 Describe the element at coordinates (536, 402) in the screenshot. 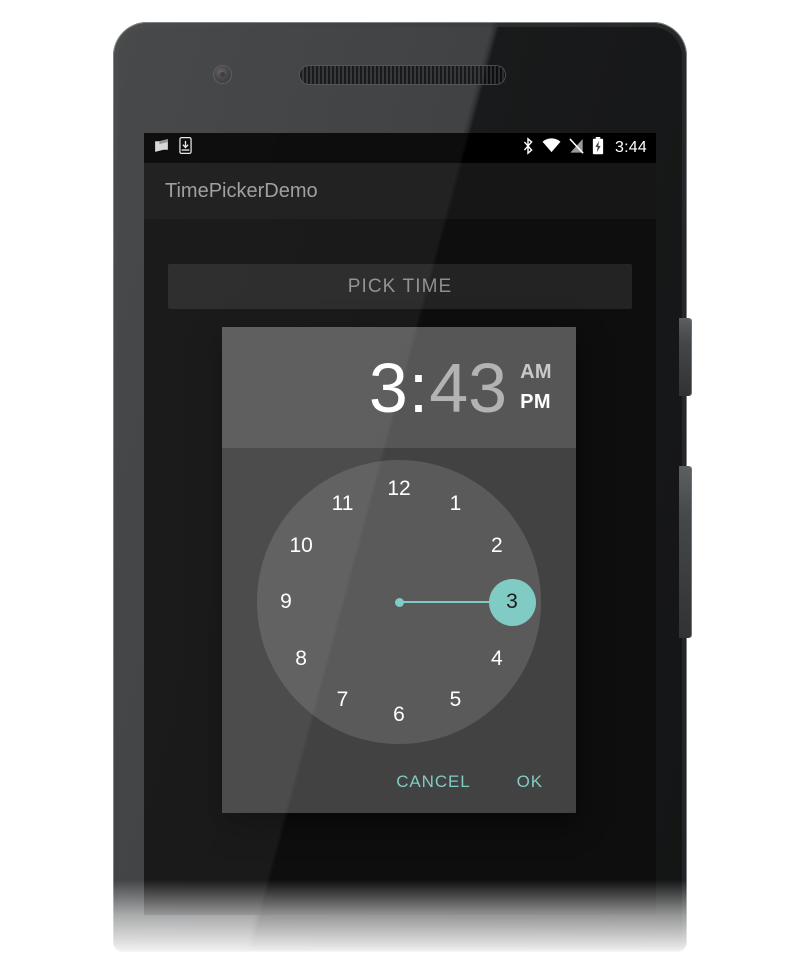

I see `pm-option: PM` at that location.